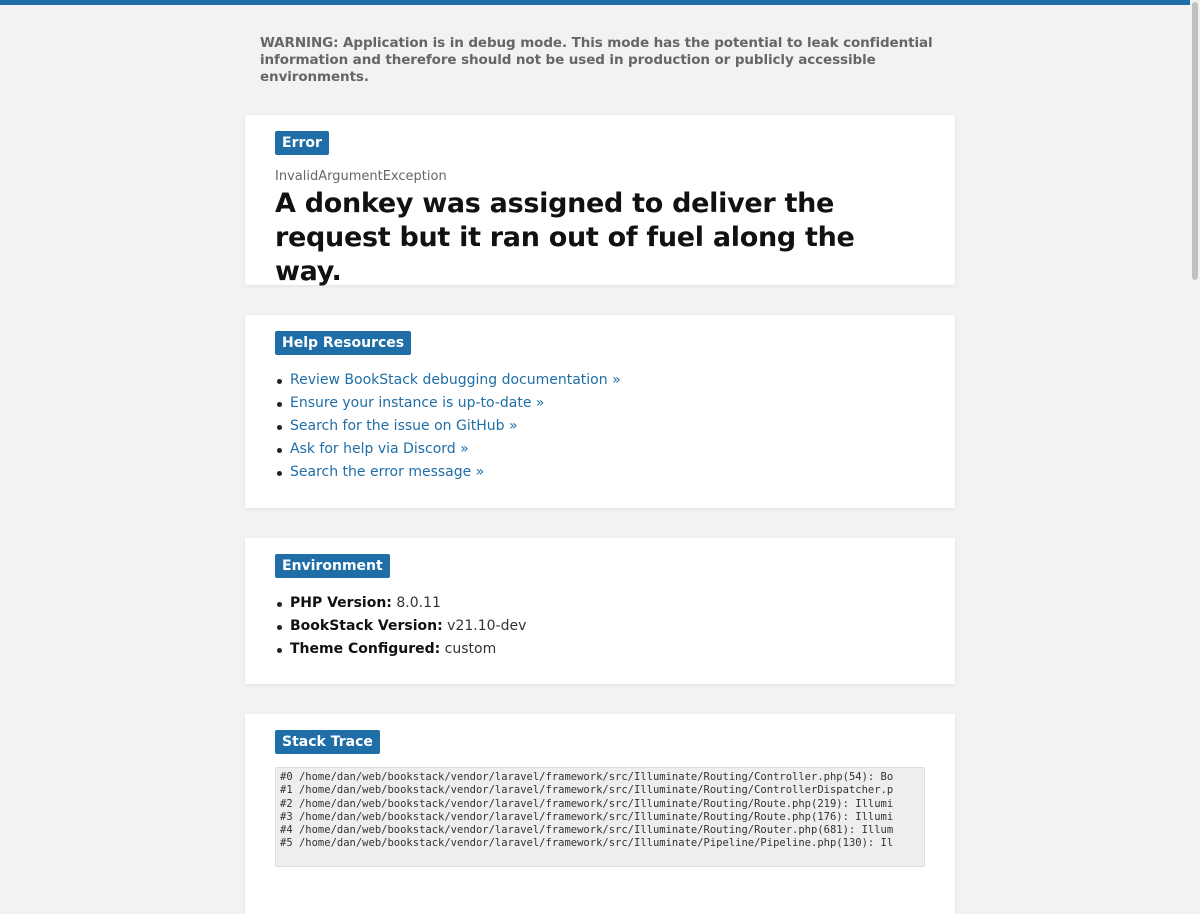 The image size is (1200, 914). Describe the element at coordinates (600, 603) in the screenshot. I see `env-item-php-version: PHP Version: 8.0.11` at that location.